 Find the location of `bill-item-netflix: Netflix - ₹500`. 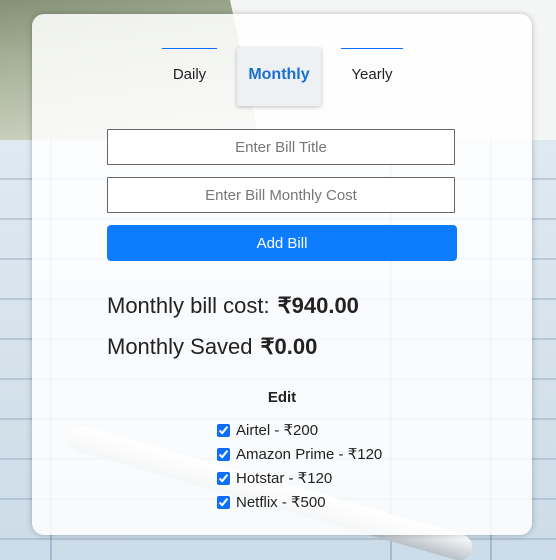

bill-item-netflix: Netflix - ₹500 is located at coordinates (299, 502).